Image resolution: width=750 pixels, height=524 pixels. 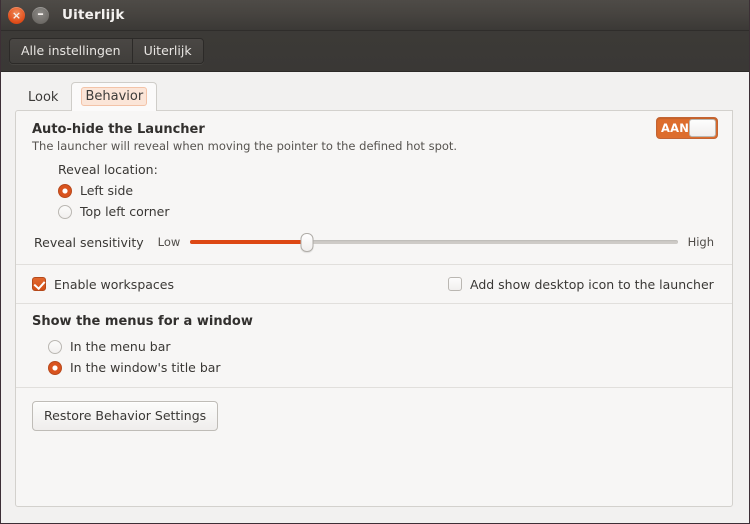 I want to click on toggle-knob, so click(x=702, y=128).